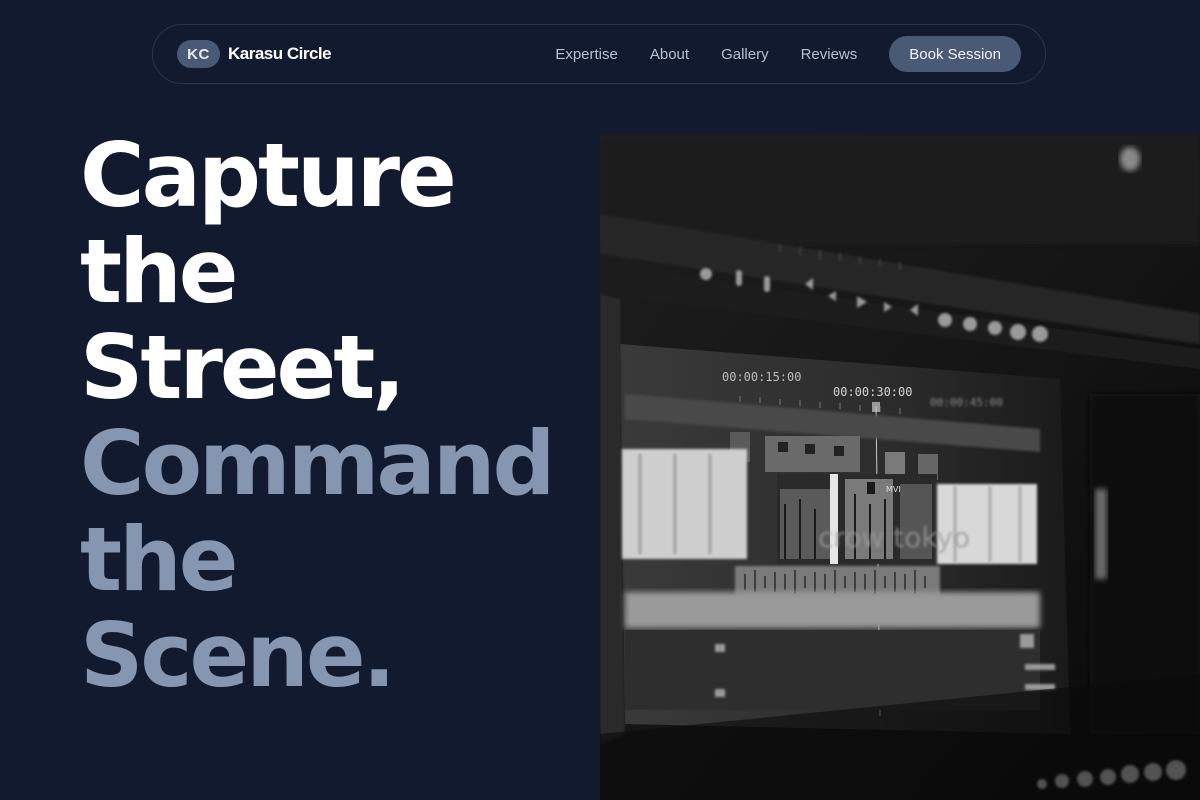  What do you see at coordinates (159, 559) in the screenshot?
I see `hero-line-5: the` at bounding box center [159, 559].